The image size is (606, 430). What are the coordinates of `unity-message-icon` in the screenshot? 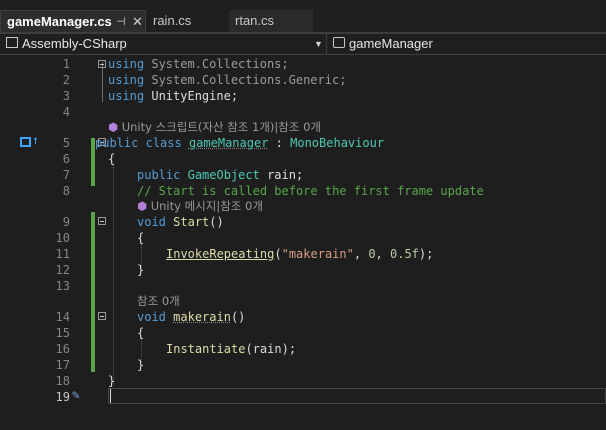 It's located at (25, 142).